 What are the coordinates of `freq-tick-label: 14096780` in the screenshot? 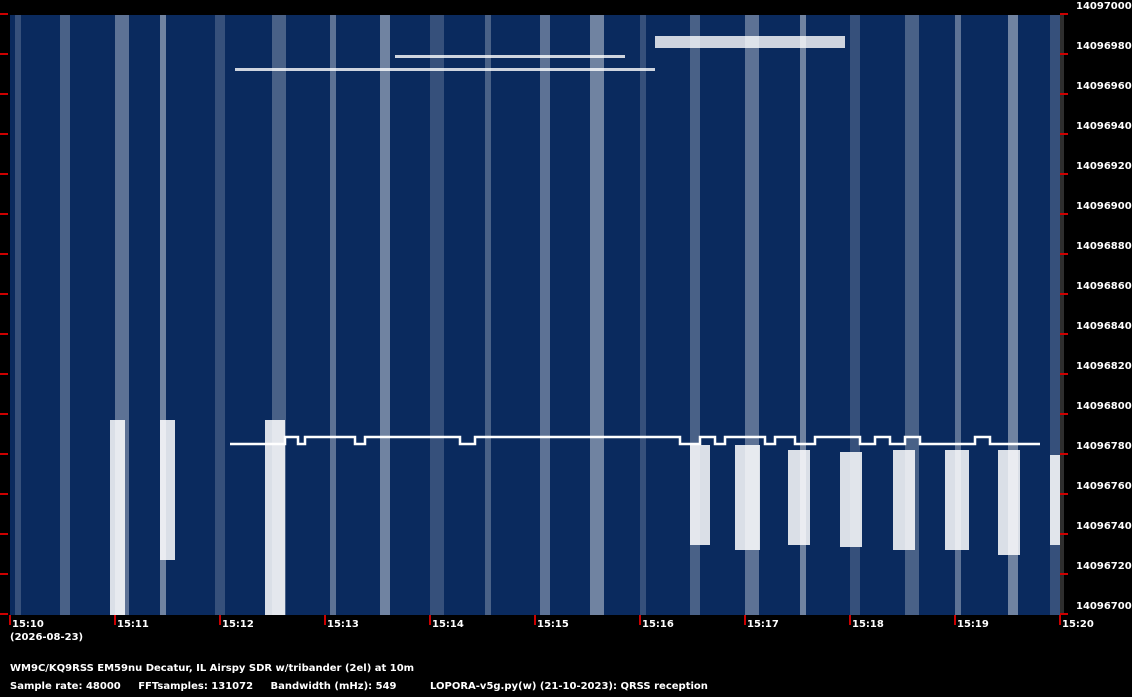 It's located at (1104, 446).